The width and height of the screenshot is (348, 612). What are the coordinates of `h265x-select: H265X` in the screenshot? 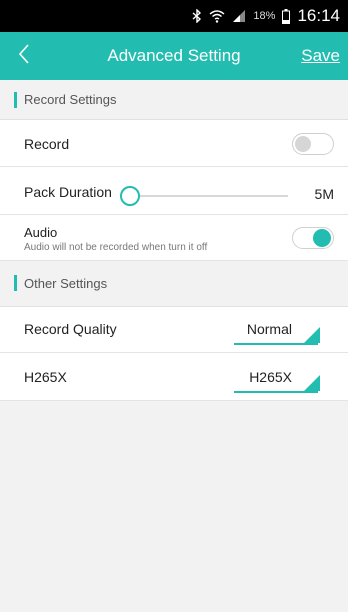 It's located at (277, 379).